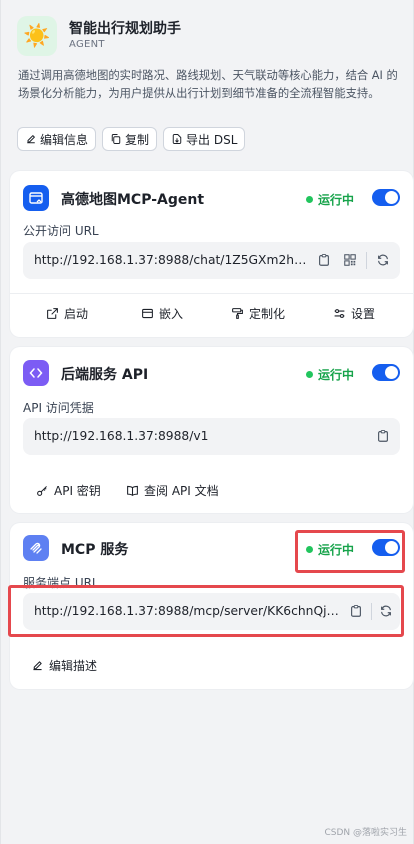 The image size is (414, 844). Describe the element at coordinates (335, 375) in the screenshot. I see `api-status-text: 运行中` at that location.